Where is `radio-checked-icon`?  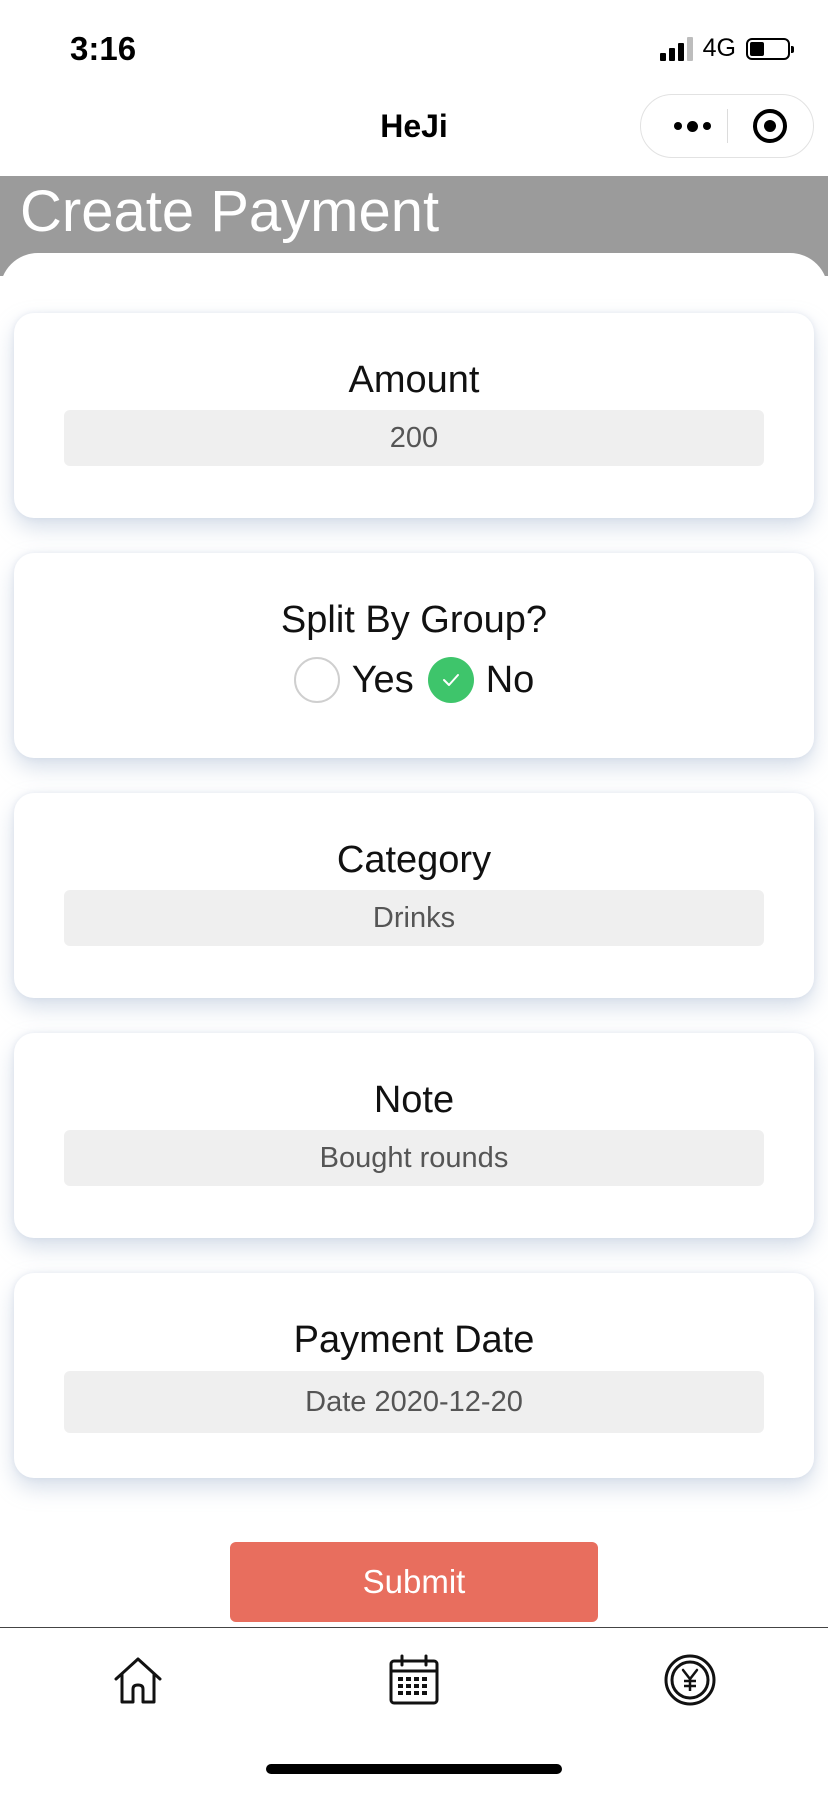
radio-checked-icon is located at coordinates (450, 680).